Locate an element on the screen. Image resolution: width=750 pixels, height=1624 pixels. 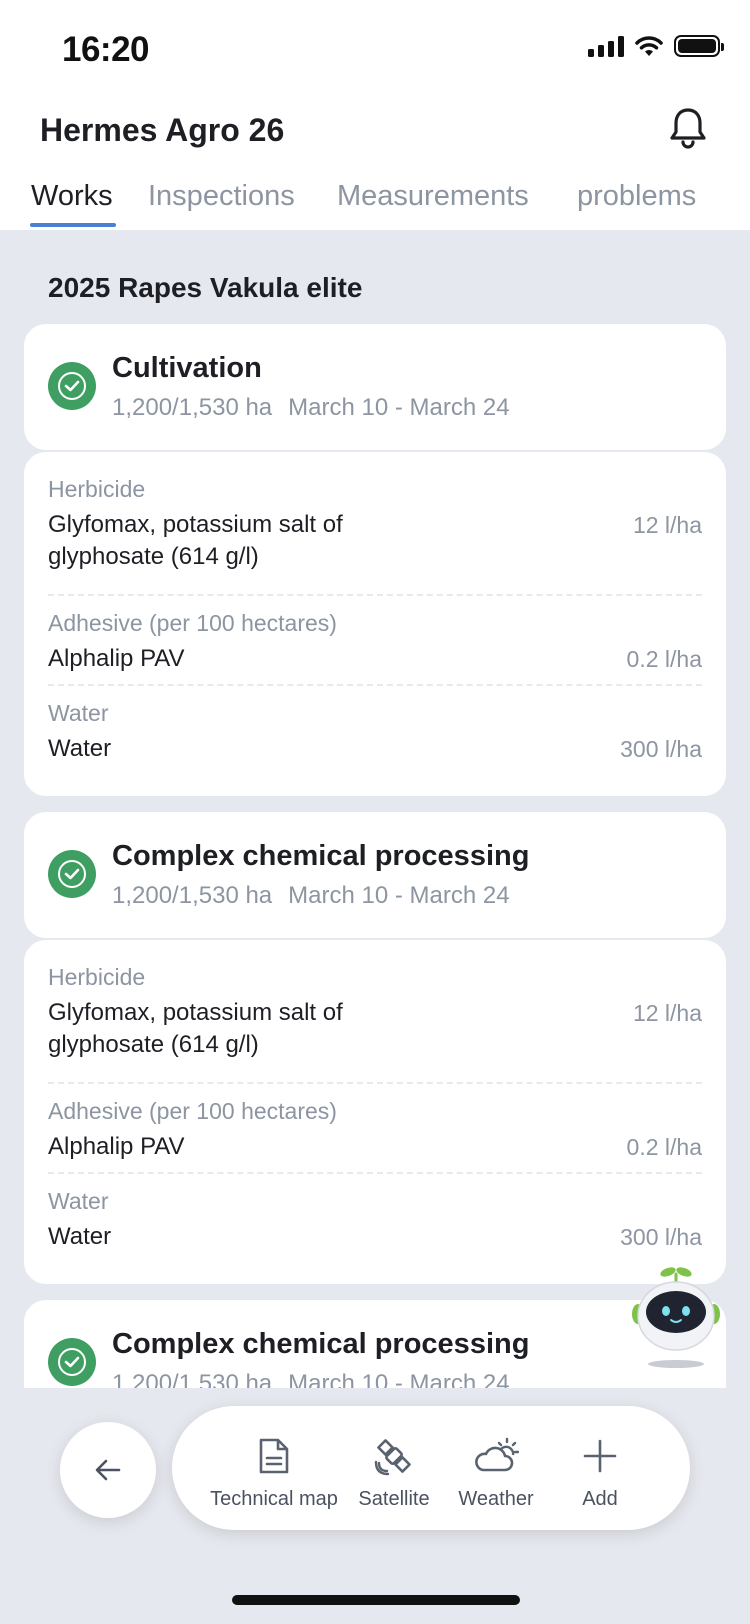
tab-problems: problems is located at coordinates (636, 196).